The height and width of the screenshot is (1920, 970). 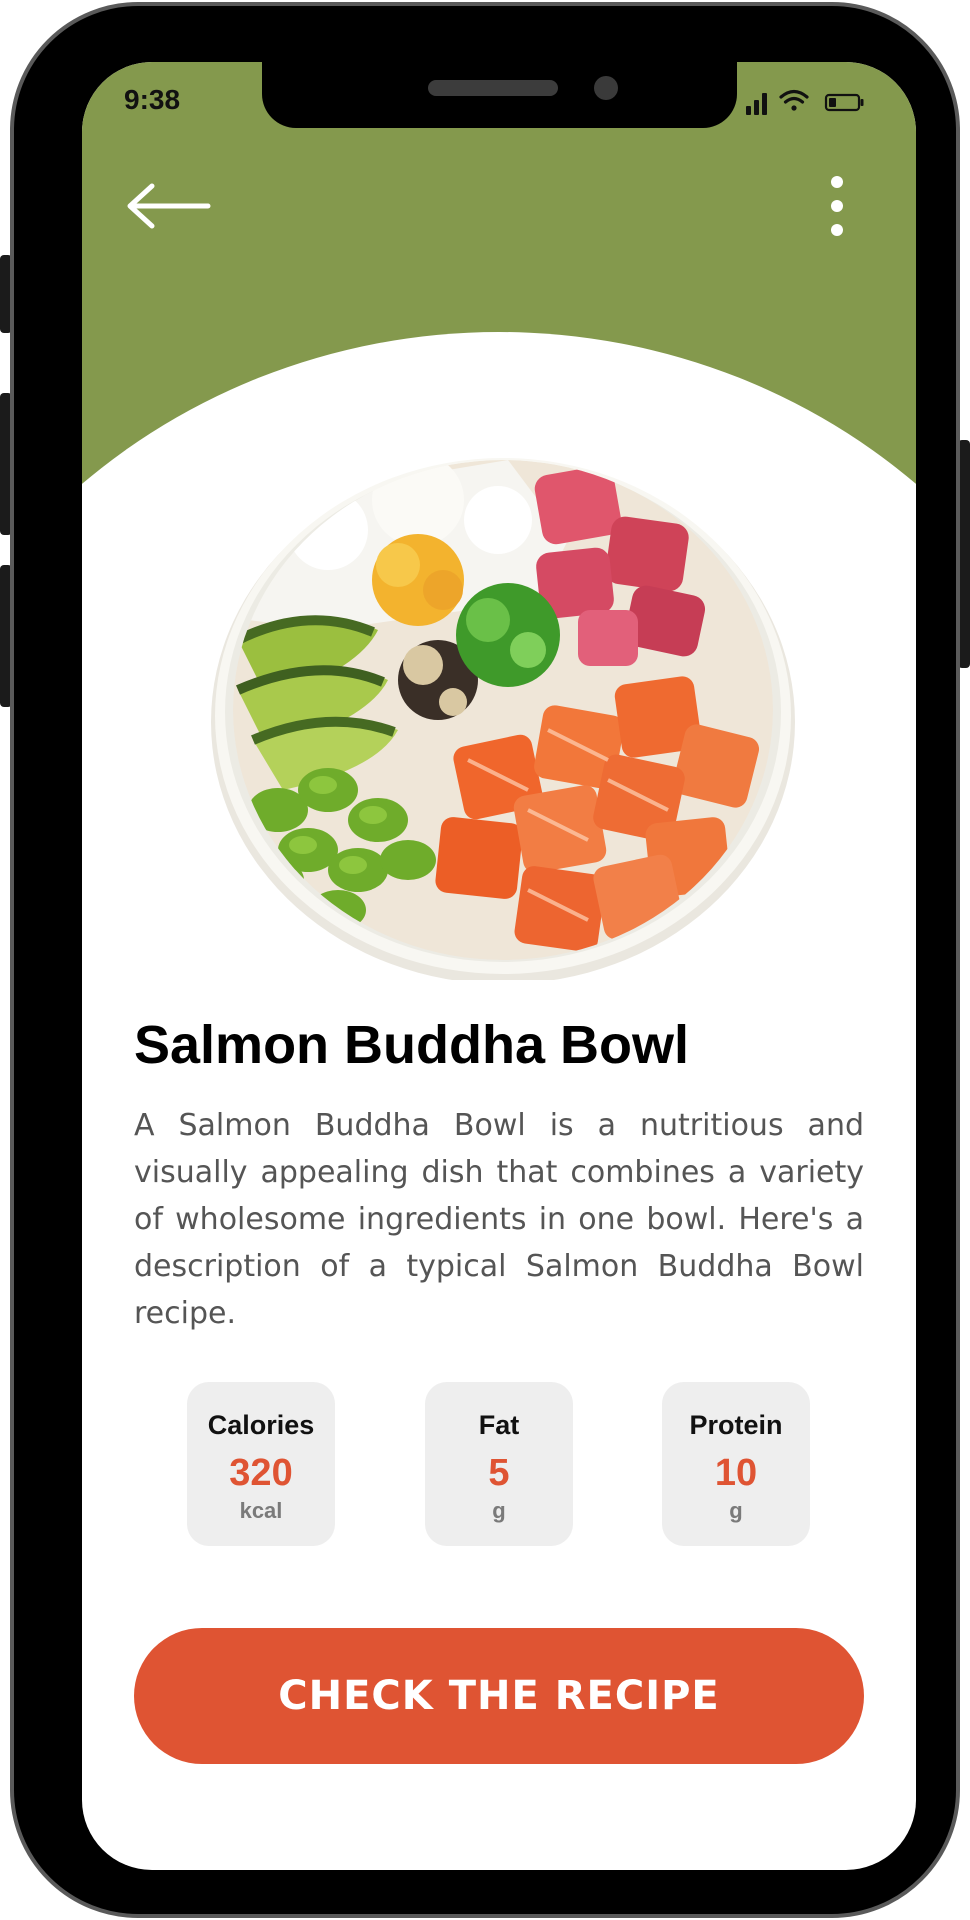 I want to click on nutrient-card-protein: Protein 10 g, so click(x=736, y=1464).